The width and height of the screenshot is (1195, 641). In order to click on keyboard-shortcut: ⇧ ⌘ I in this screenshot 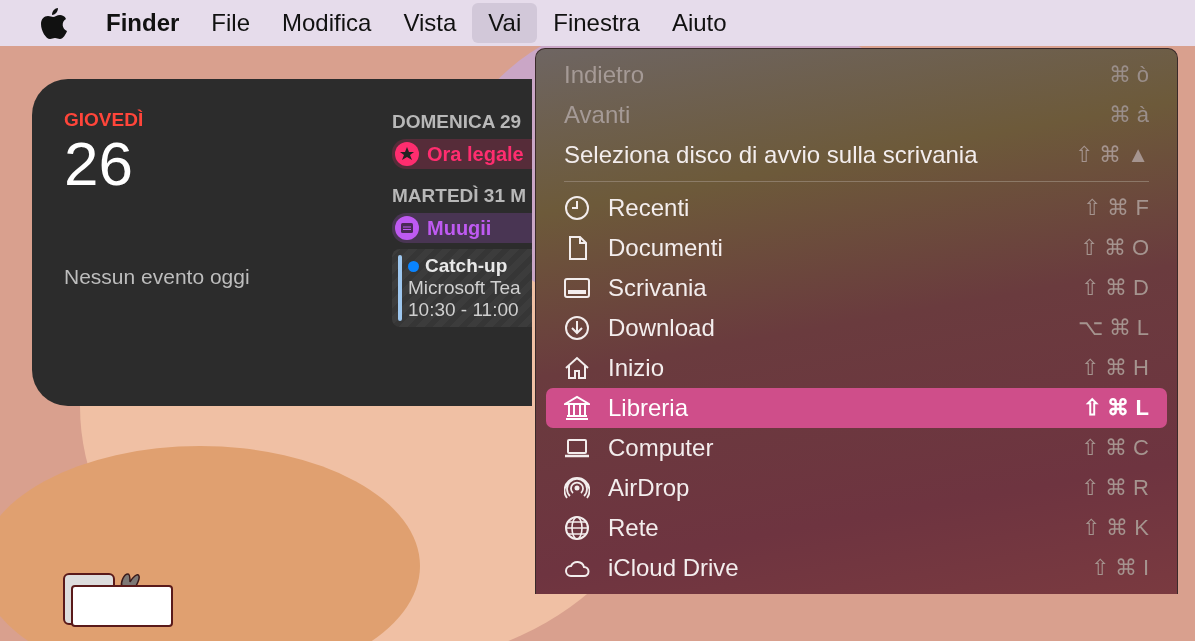, I will do `click(1119, 568)`.